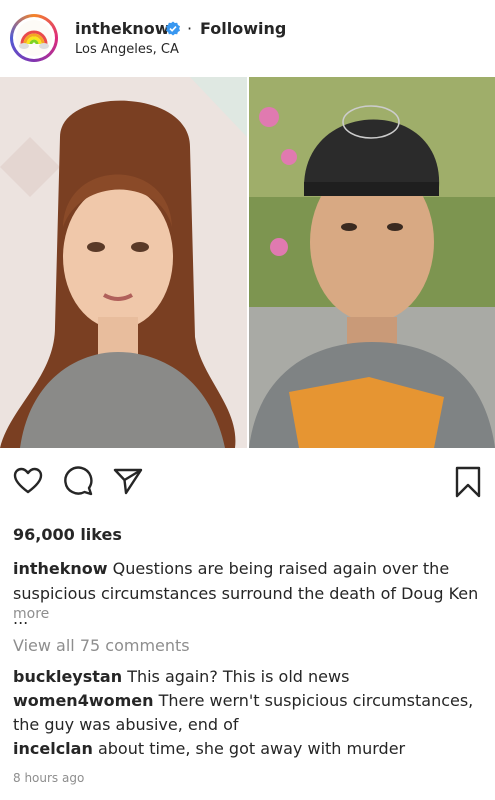 The height and width of the screenshot is (800, 495). I want to click on following-button: Following, so click(243, 28).